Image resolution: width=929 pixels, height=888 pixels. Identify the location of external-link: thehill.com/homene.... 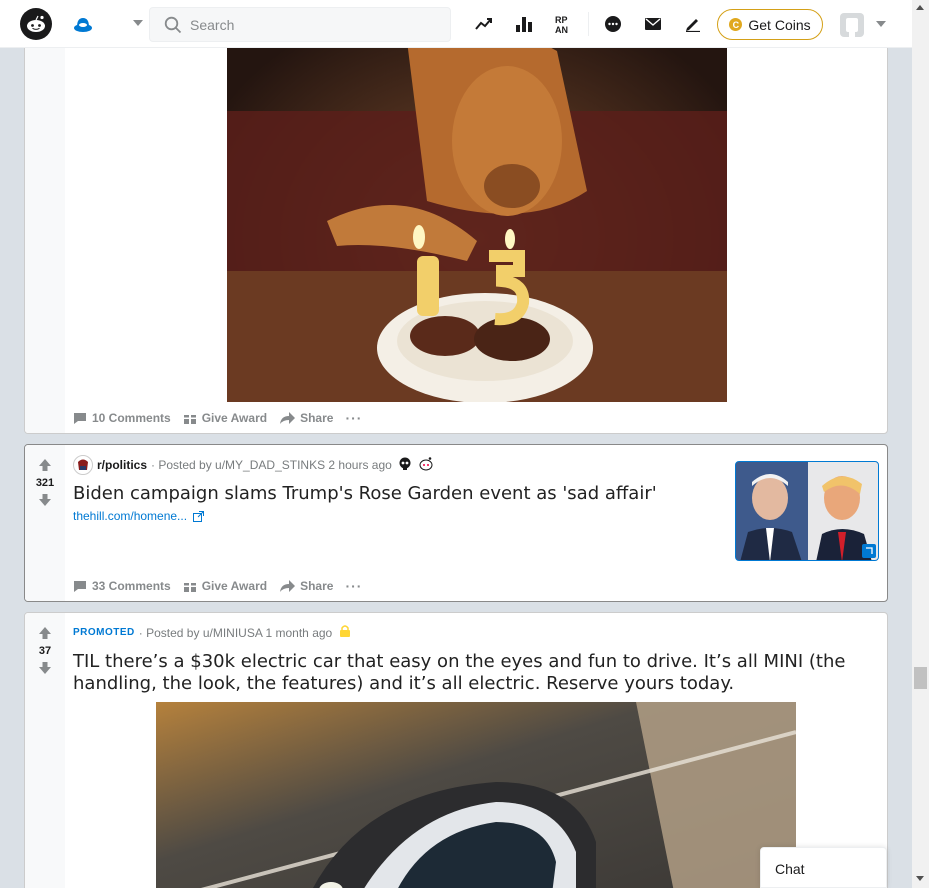
(139, 516).